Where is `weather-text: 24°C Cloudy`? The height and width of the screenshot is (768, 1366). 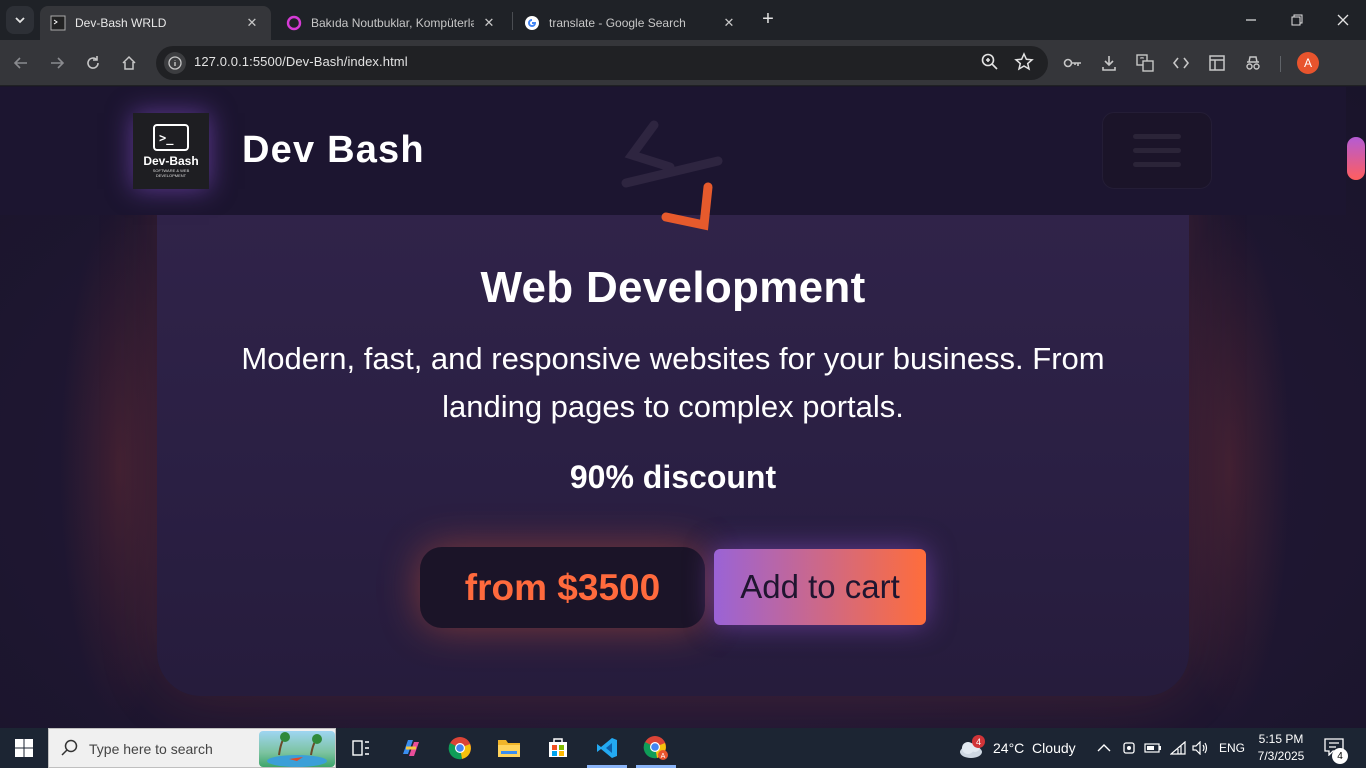 weather-text: 24°C Cloudy is located at coordinates (1034, 748).